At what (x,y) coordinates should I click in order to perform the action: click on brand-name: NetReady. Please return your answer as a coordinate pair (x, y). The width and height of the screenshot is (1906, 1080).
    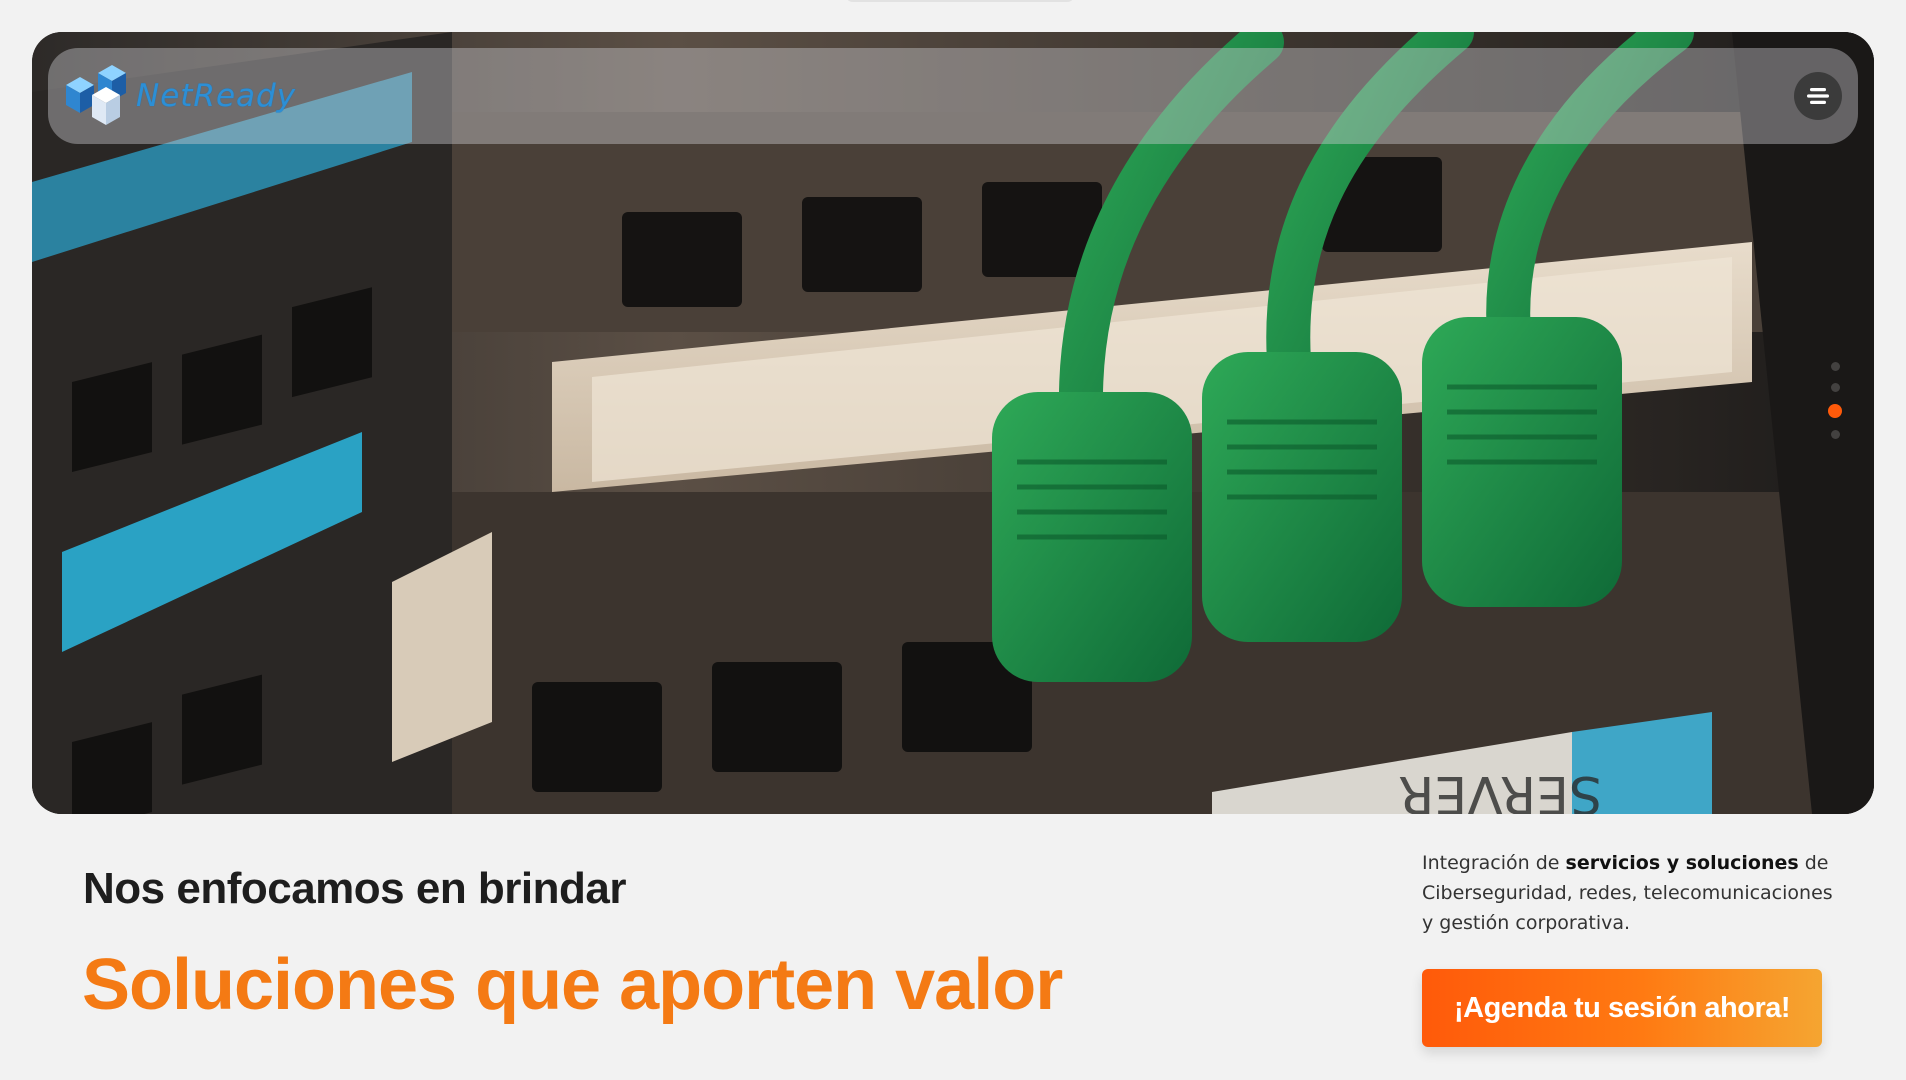
    Looking at the image, I should click on (216, 96).